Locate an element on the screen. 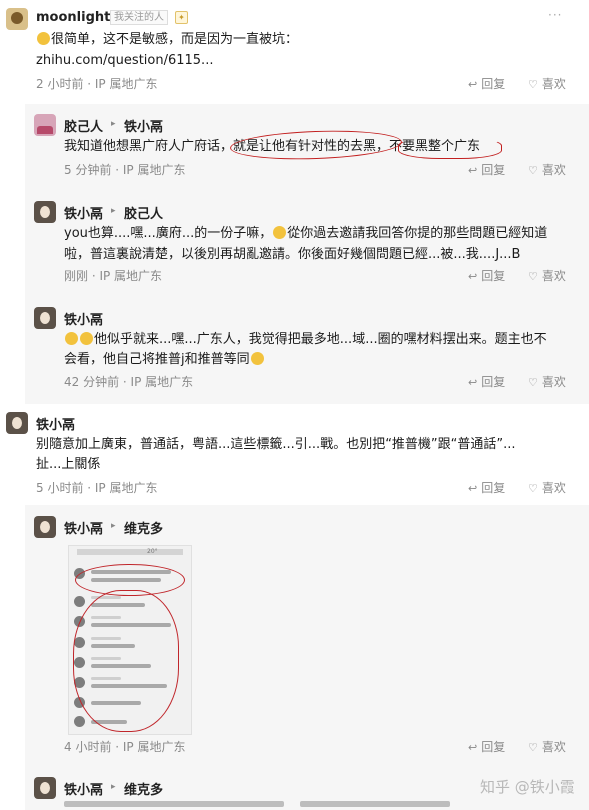  comment-text-line2: 扯...上關係 is located at coordinates (68, 464).